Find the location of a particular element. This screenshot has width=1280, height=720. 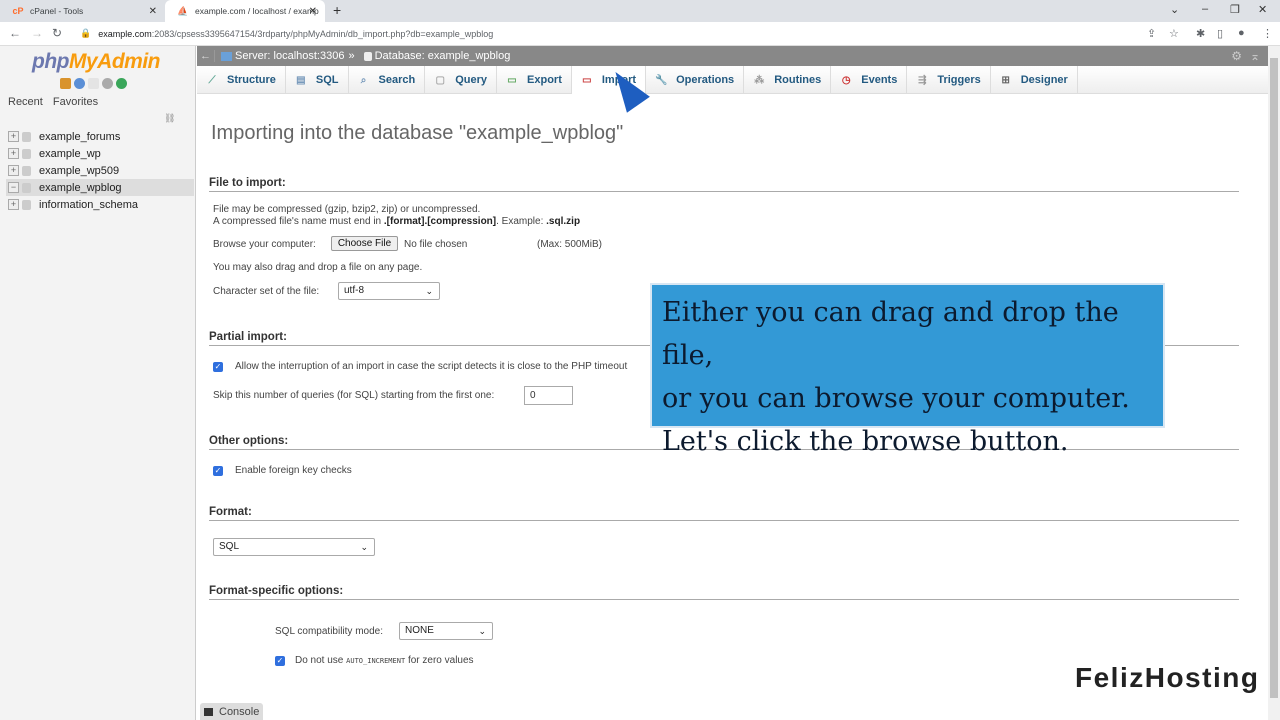

collapse-sidebar-icon: ← is located at coordinates (206, 56).